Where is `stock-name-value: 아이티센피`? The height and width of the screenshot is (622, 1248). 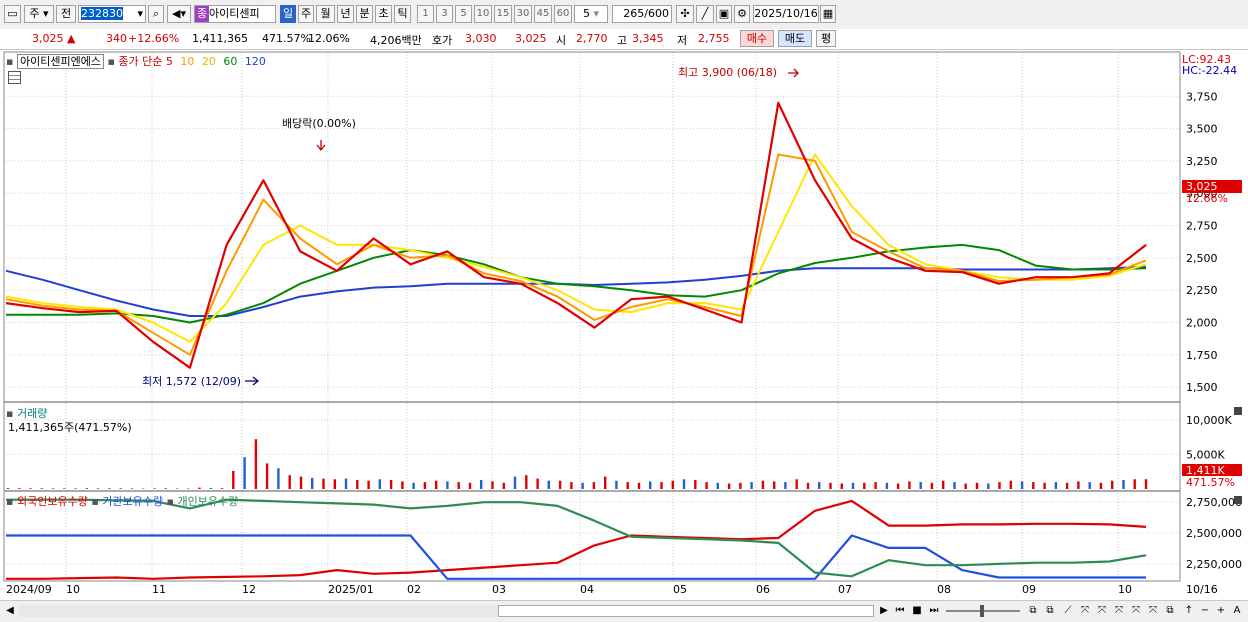
stock-name-value: 아이티센피 is located at coordinates (234, 13).